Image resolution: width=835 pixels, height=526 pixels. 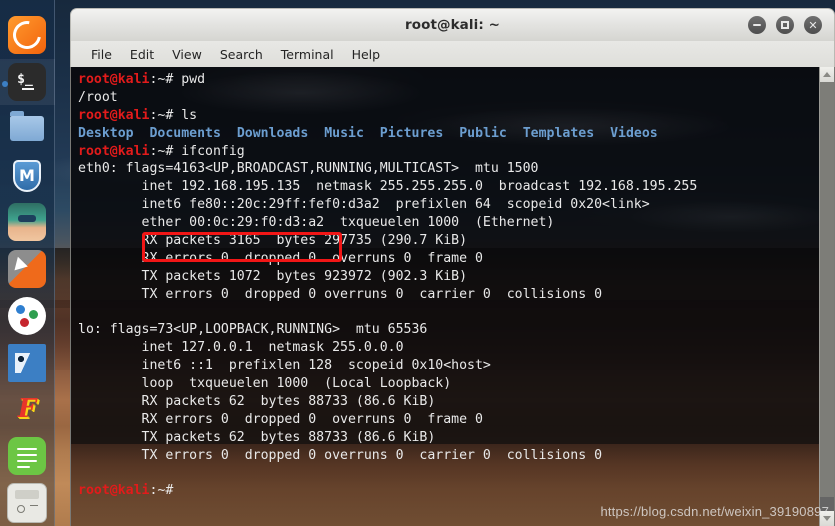 I want to click on faraday-icon: F, so click(x=27, y=409).